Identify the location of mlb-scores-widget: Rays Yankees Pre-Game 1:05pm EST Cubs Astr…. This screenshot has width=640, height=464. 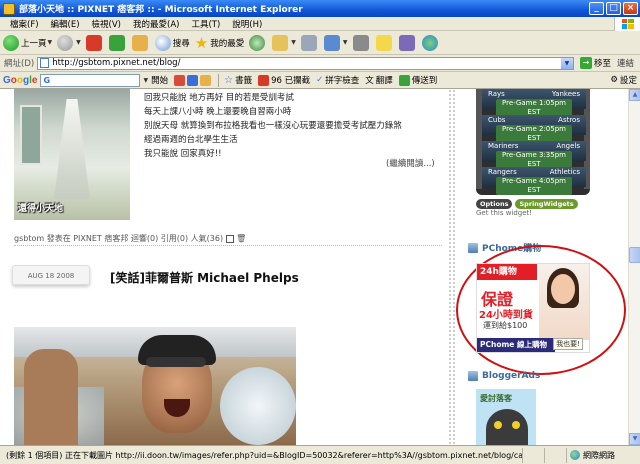
(533, 142).